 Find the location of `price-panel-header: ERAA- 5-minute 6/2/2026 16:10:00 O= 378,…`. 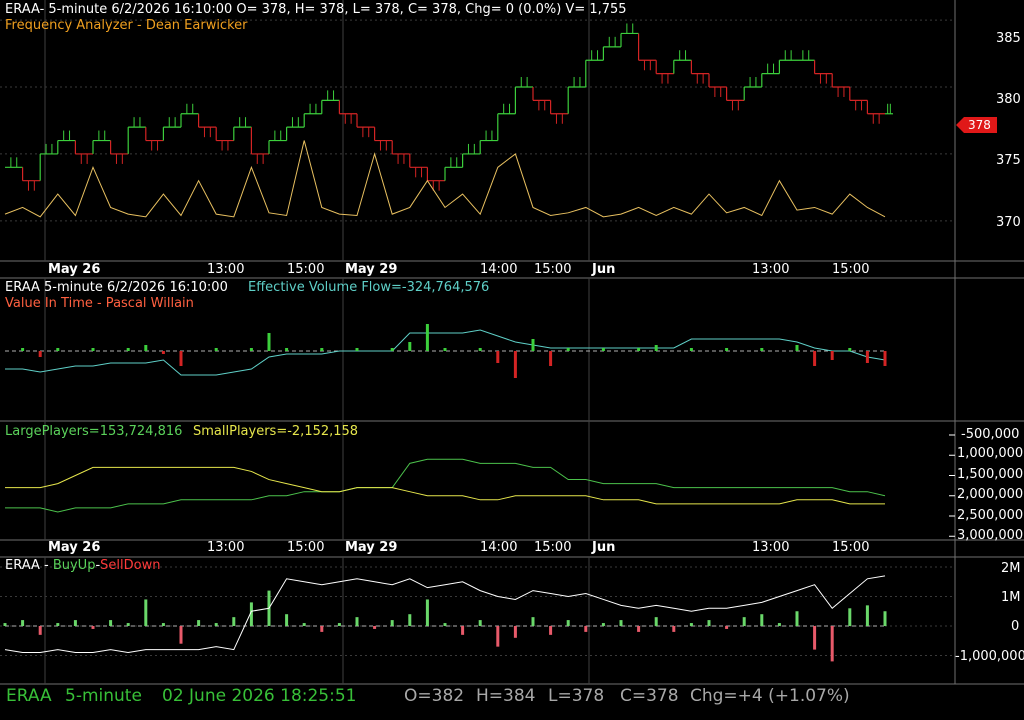

price-panel-header: ERAA- 5-minute 6/2/2026 16:10:00 O= 378,… is located at coordinates (316, 9).